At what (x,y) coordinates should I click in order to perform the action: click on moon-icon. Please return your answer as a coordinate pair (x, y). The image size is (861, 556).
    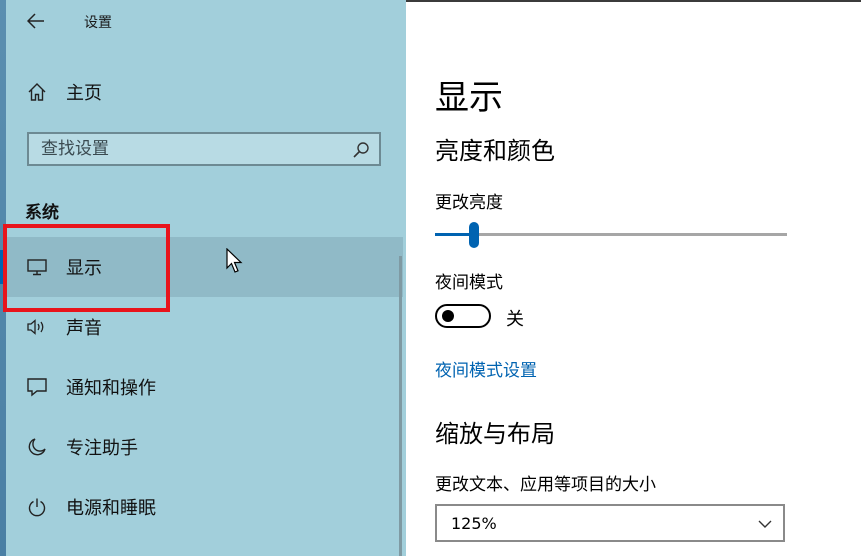
    Looking at the image, I should click on (37, 447).